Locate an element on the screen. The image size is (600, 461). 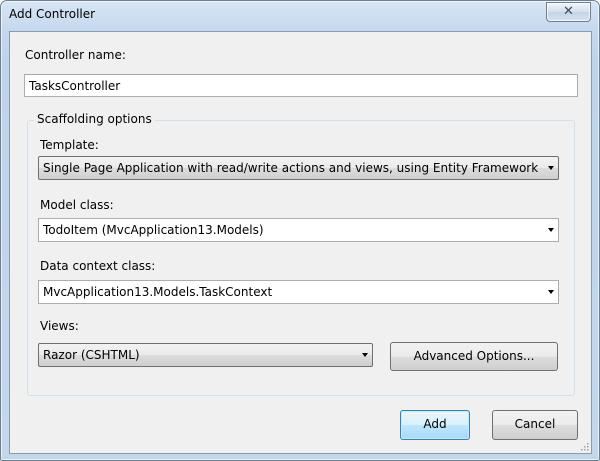
data-context-value: MvcApplication13.Models.TaskContext is located at coordinates (158, 292).